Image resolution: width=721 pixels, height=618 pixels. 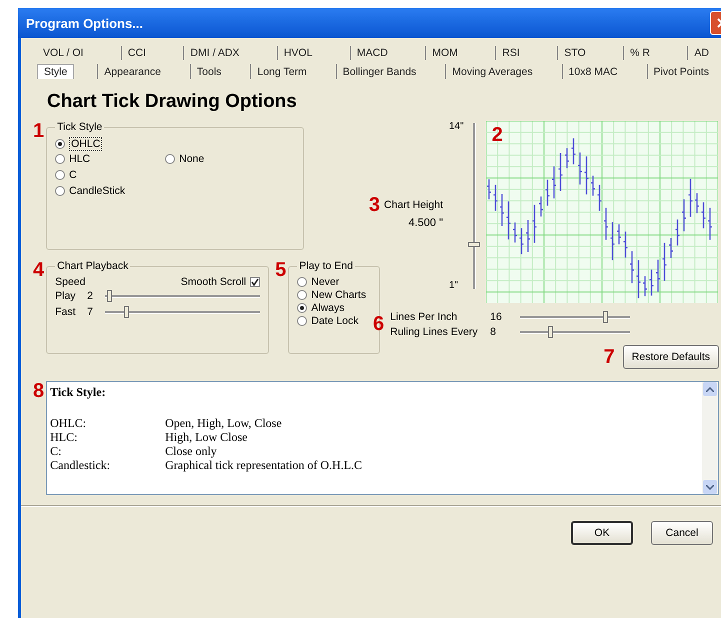 I want to click on option-label: Never, so click(x=325, y=282).